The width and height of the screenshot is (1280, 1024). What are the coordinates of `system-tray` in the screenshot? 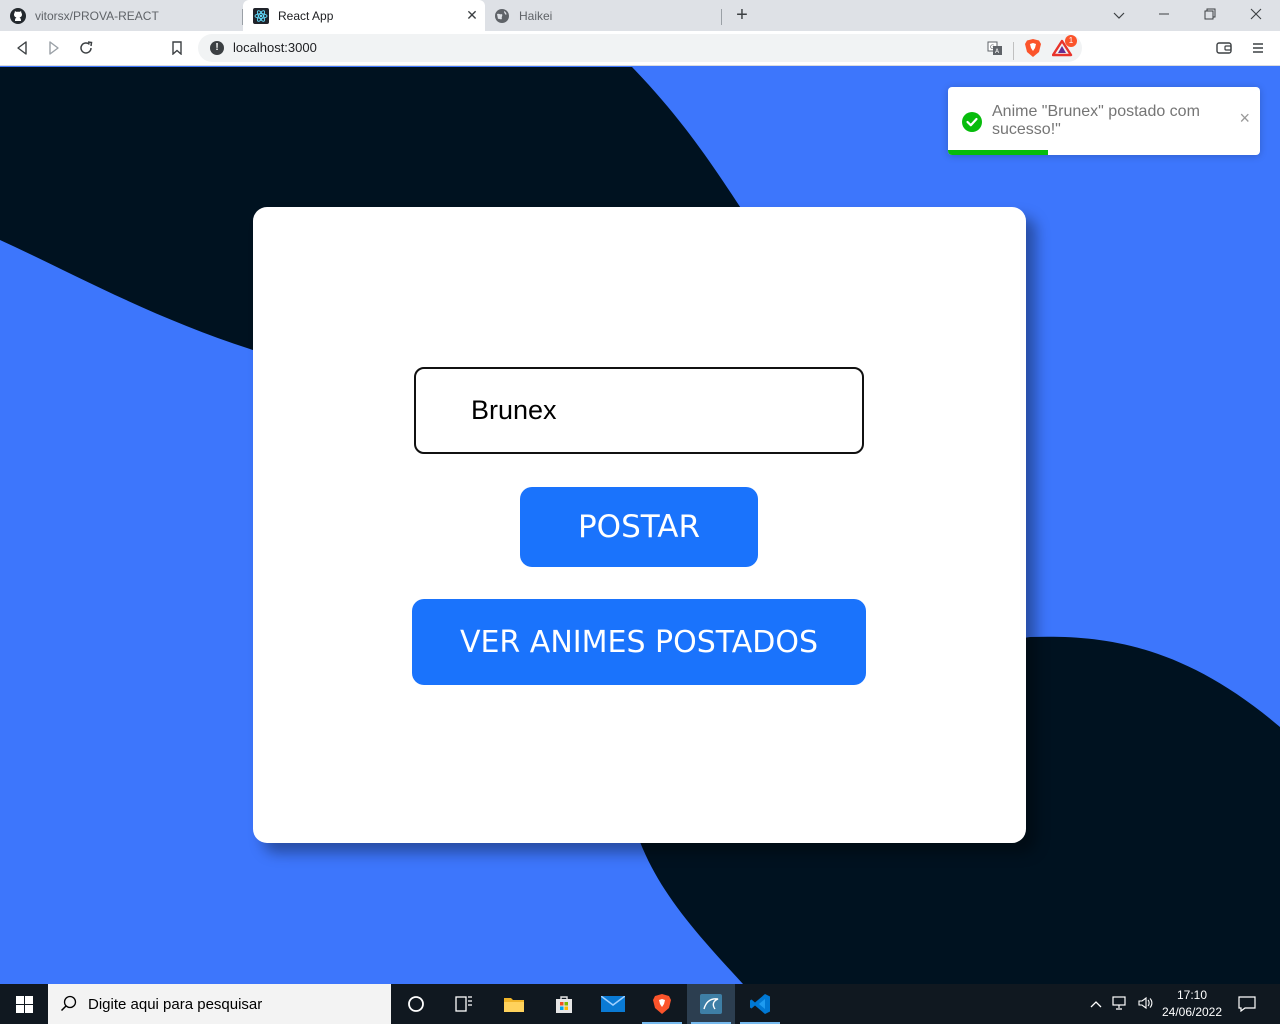 It's located at (1122, 1004).